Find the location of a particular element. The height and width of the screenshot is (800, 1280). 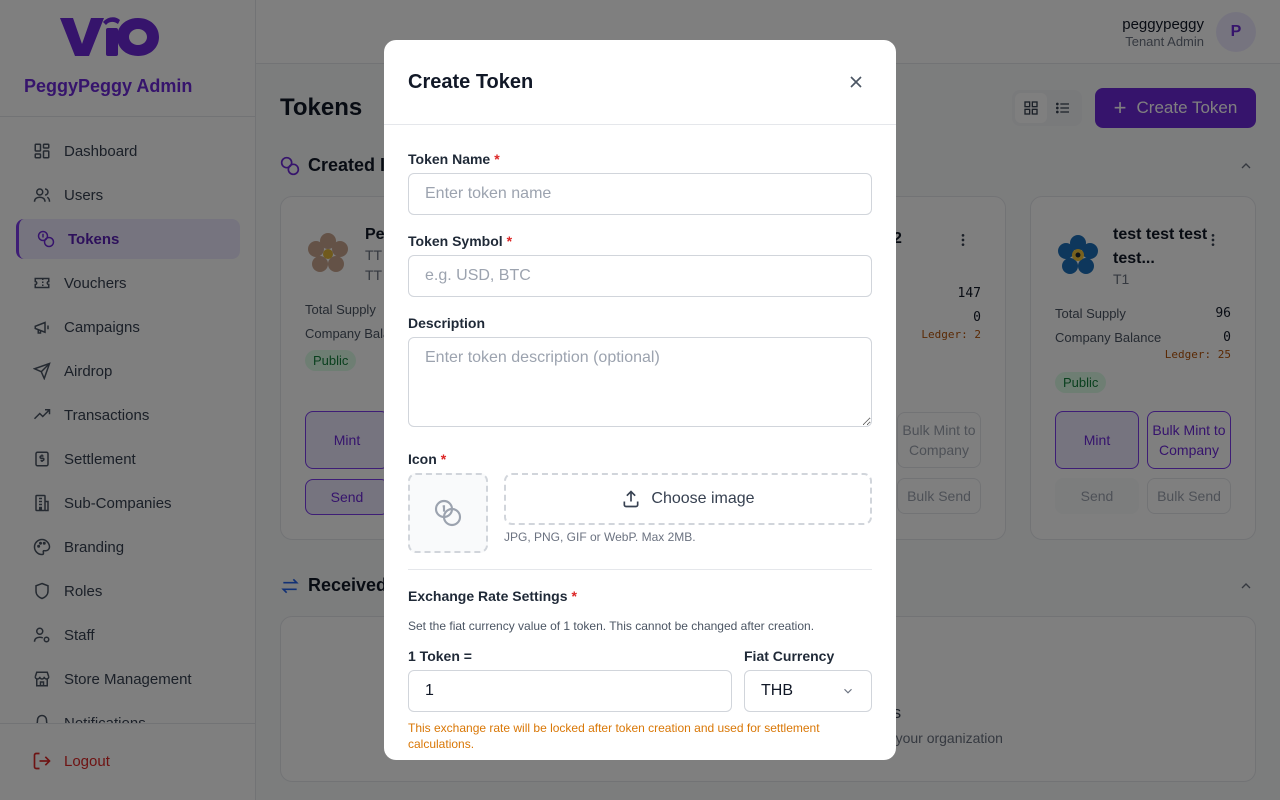

icon-hint: JPG, PNG, GIF or WebP. Max 2MB. is located at coordinates (600, 537).